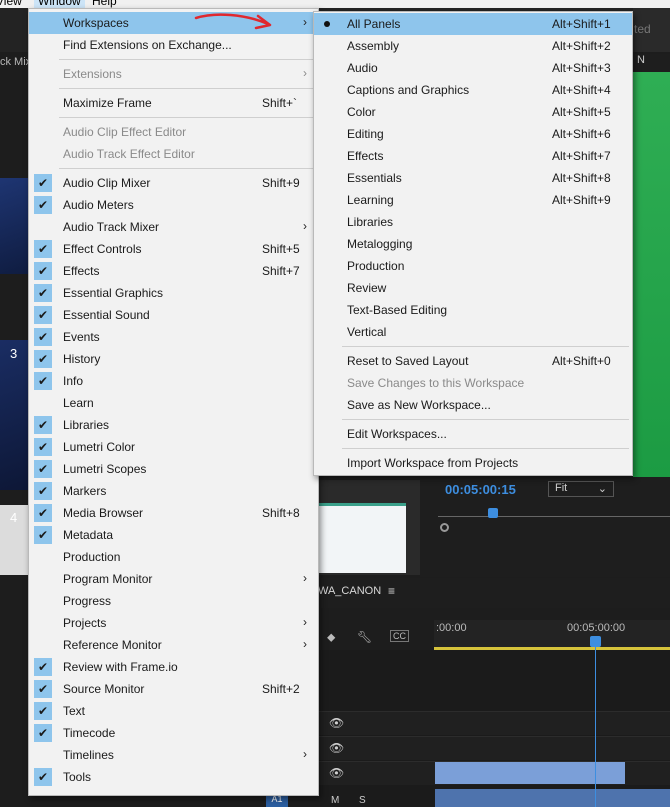 The image size is (670, 807). What do you see at coordinates (173, 513) in the screenshot?
I see `menu-item-media-browser: ✔ Media Browser Shift+8` at bounding box center [173, 513].